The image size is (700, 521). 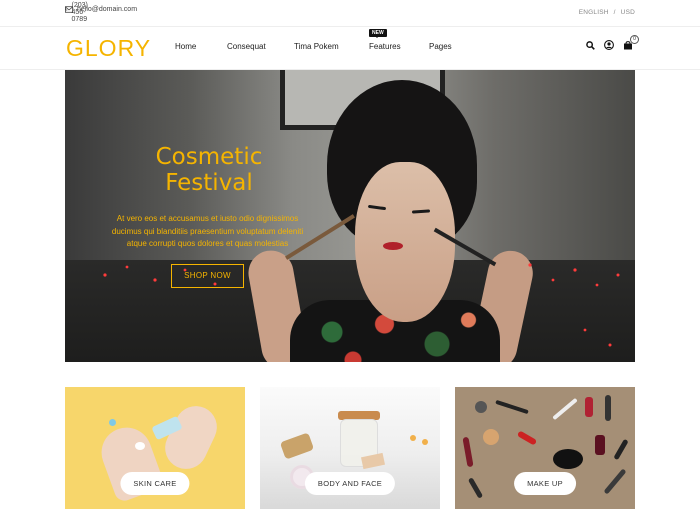 What do you see at coordinates (378, 33) in the screenshot?
I see `new-badge: NEW` at bounding box center [378, 33].